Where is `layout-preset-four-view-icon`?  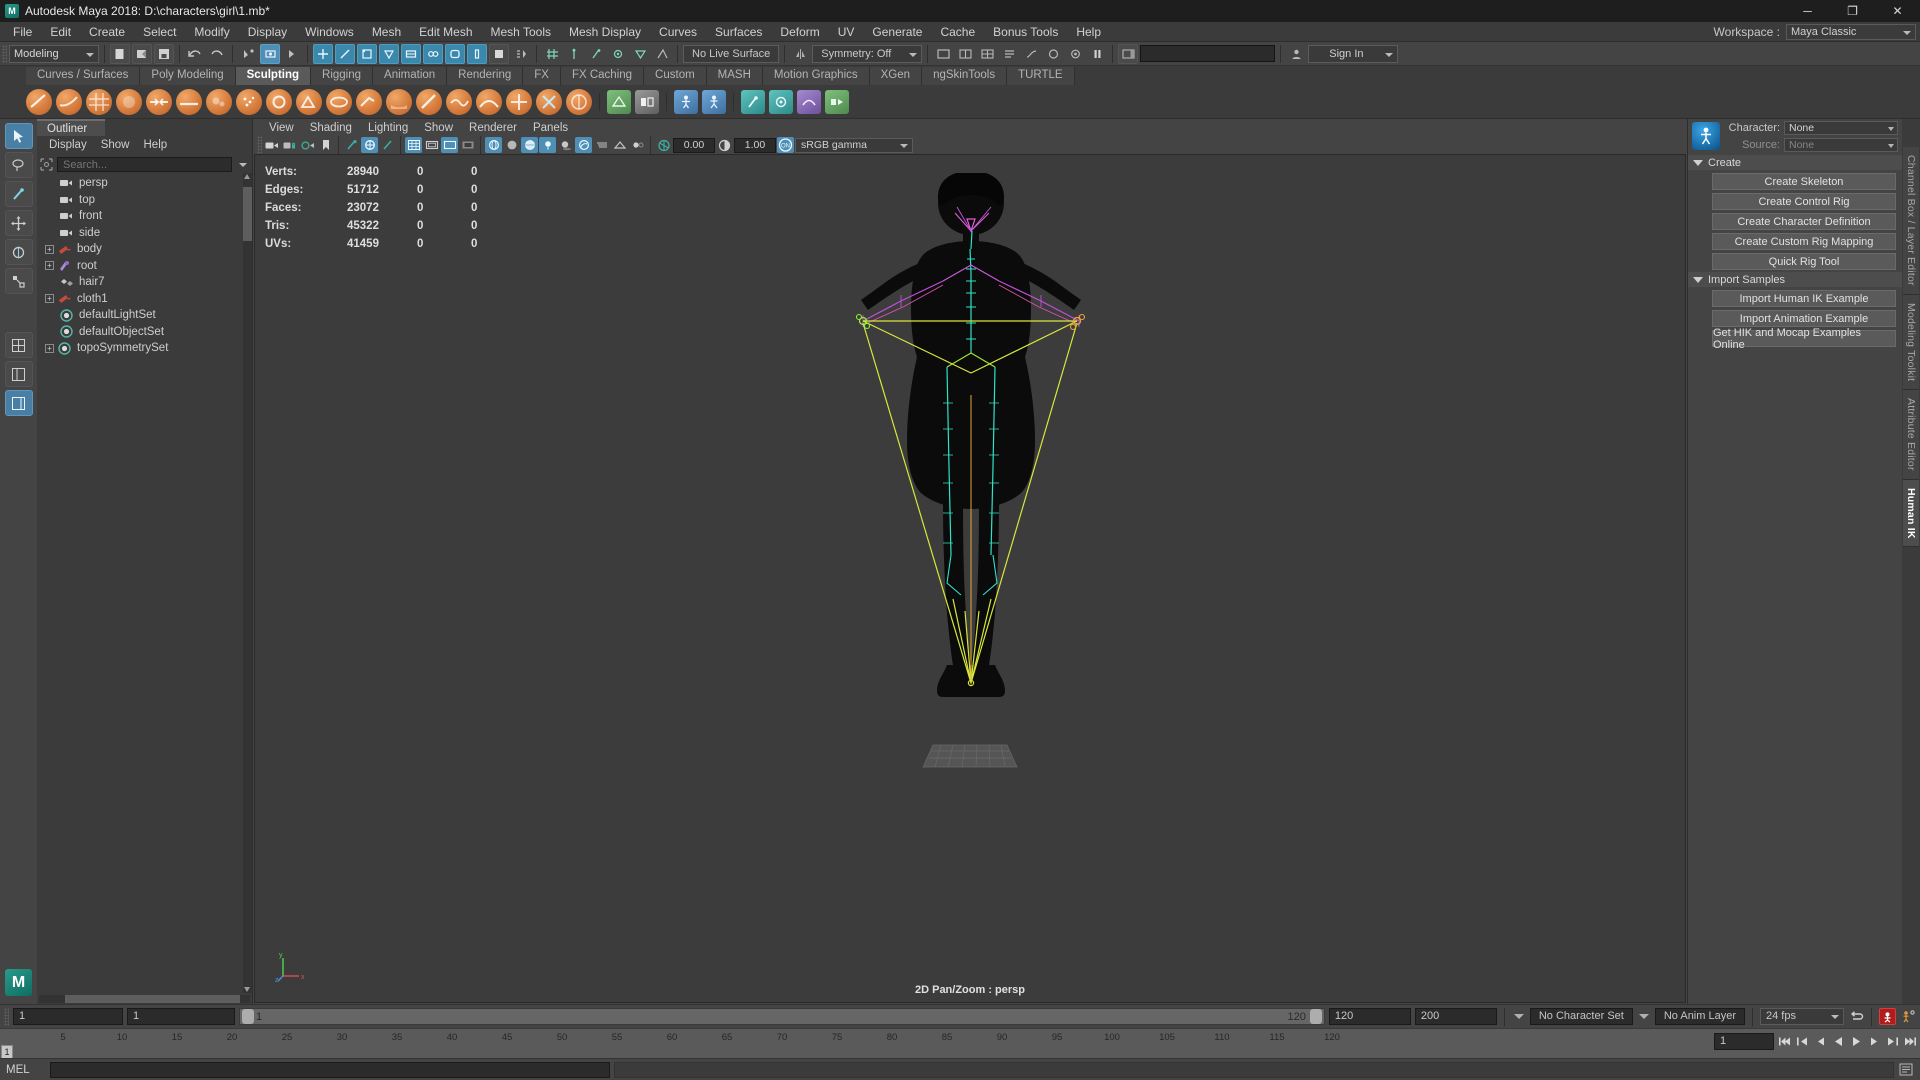 layout-preset-four-view-icon is located at coordinates (18, 345).